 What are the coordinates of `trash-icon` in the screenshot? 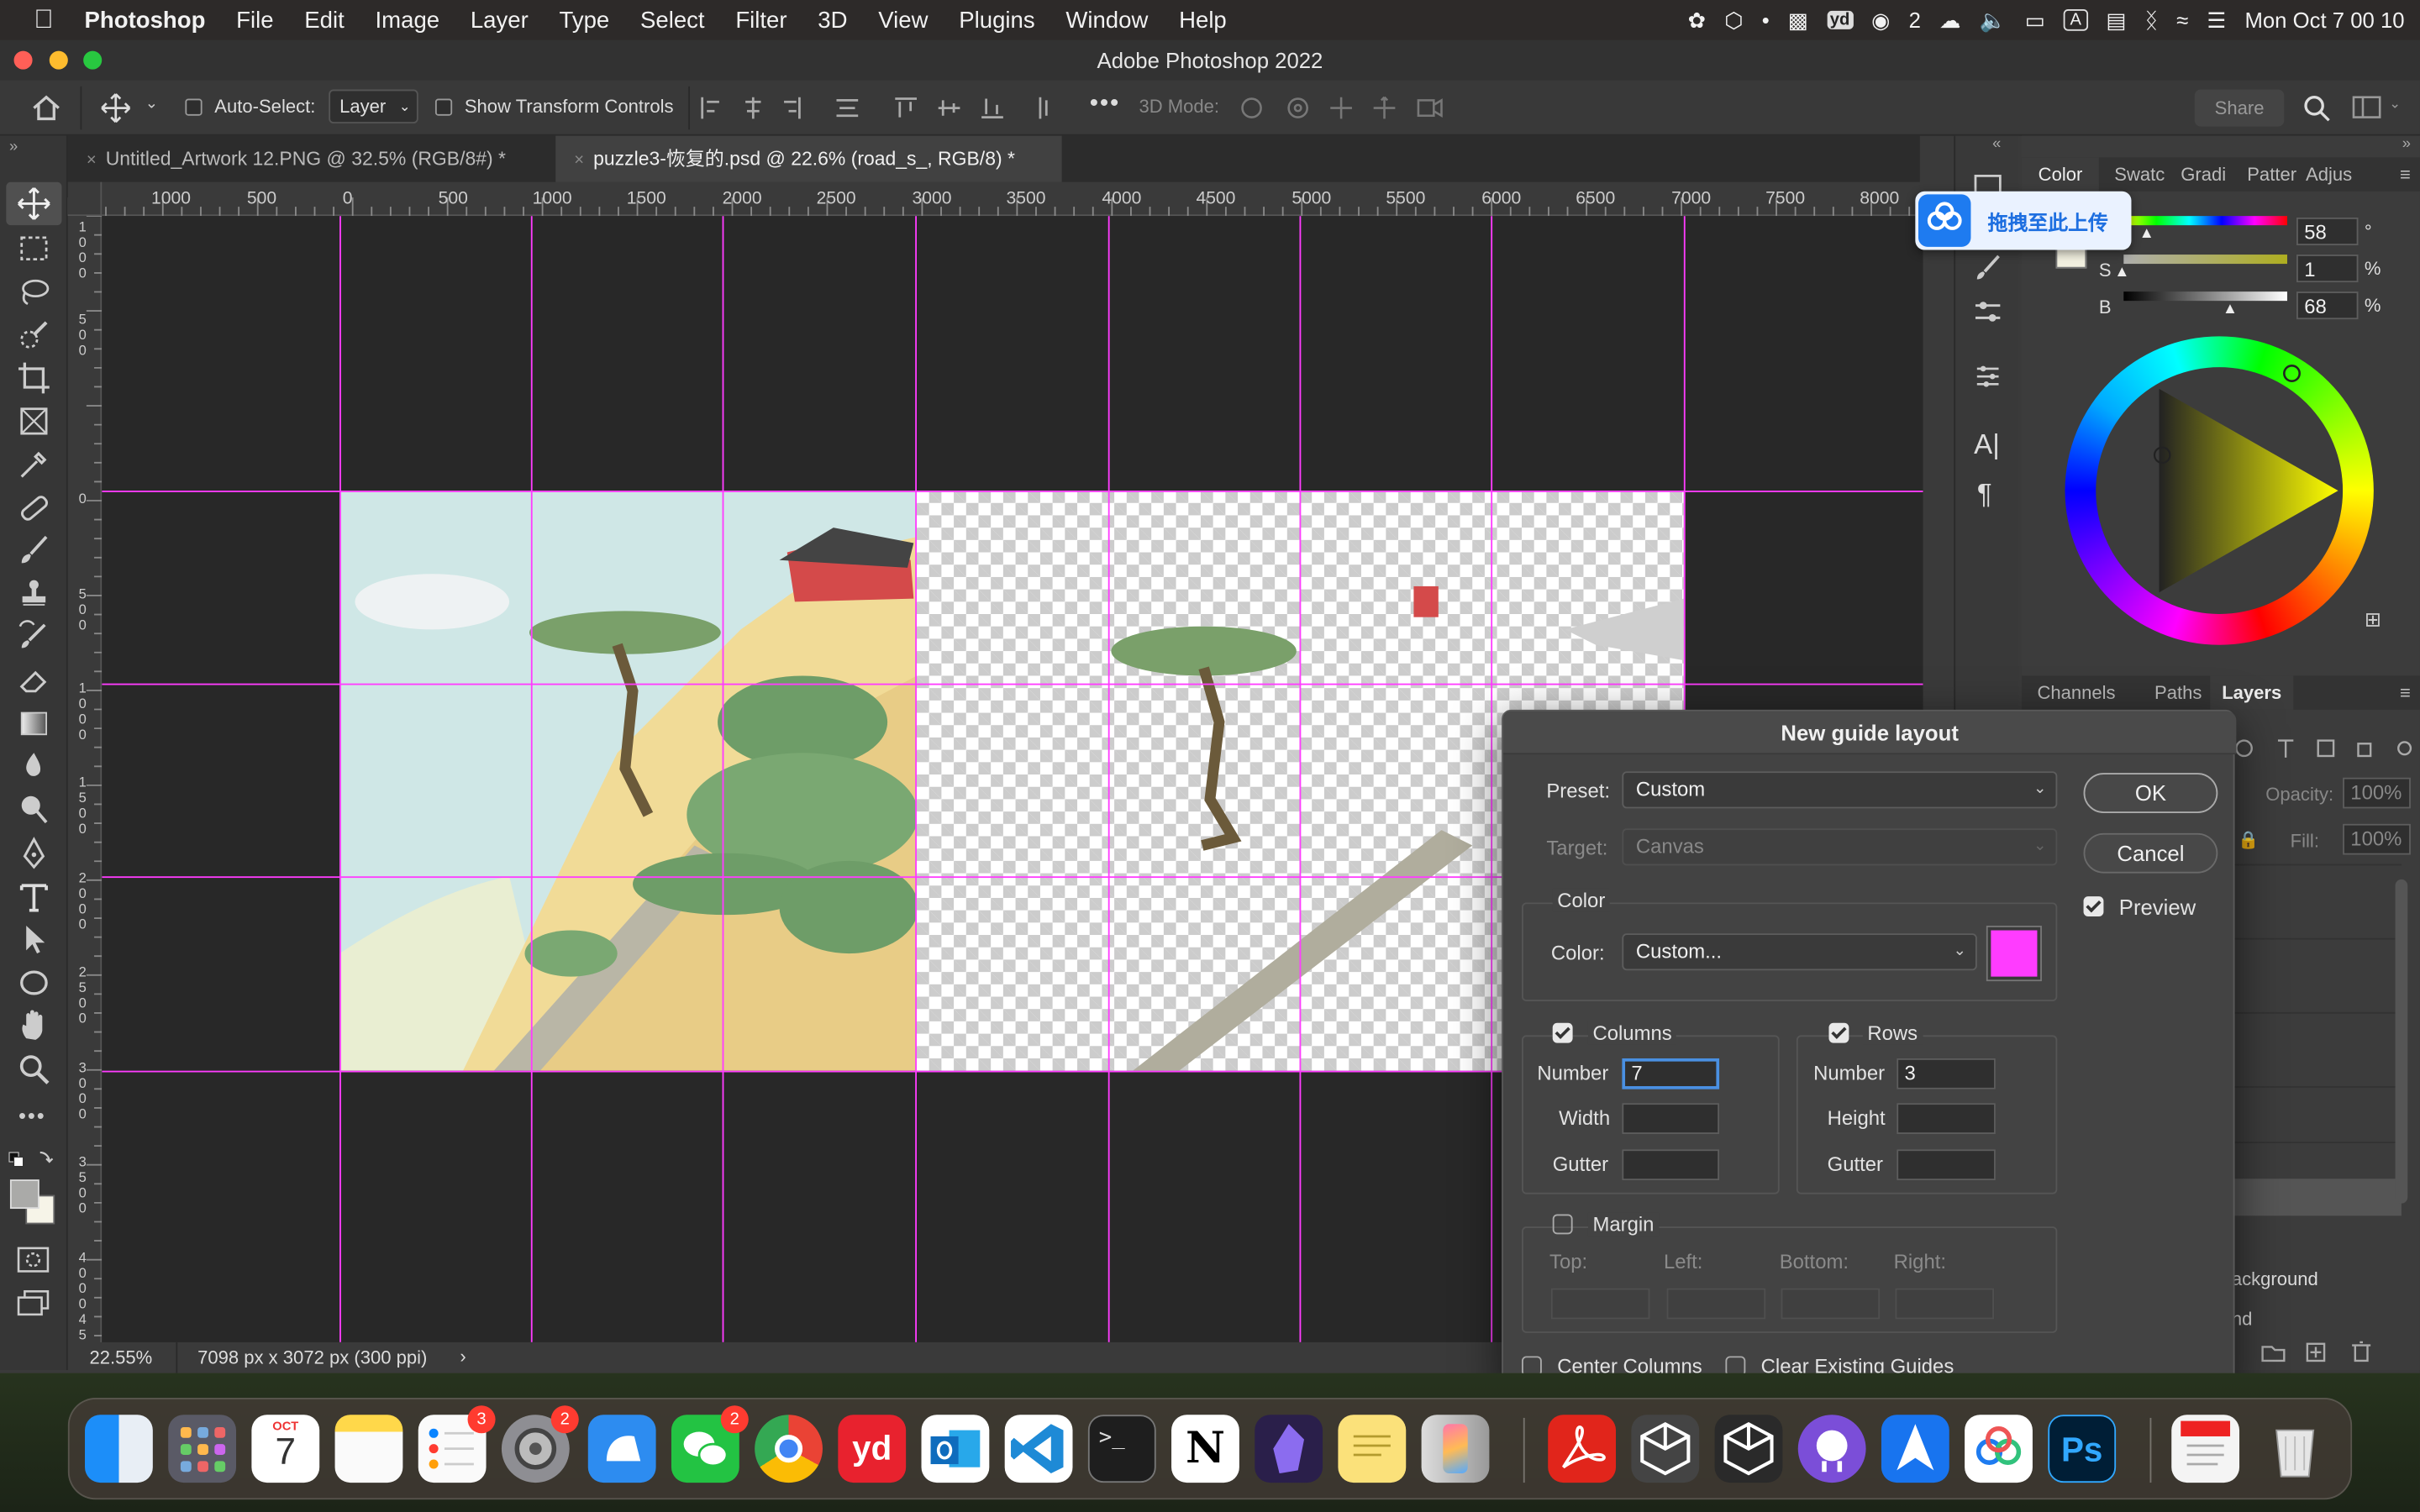 It's located at (2295, 1449).